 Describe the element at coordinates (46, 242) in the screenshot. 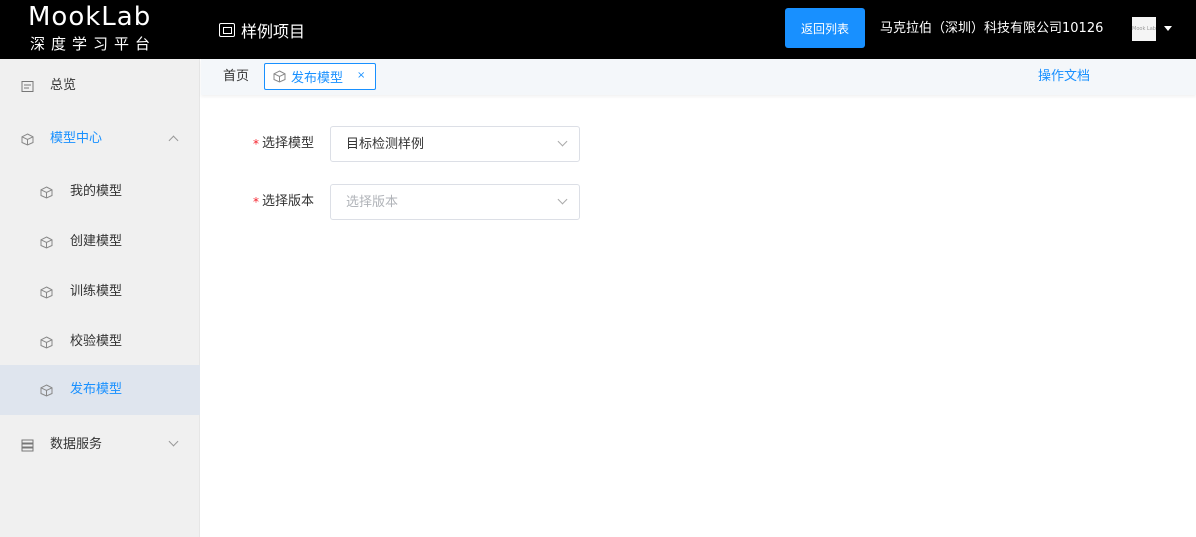

I see `cube-add-icon` at that location.